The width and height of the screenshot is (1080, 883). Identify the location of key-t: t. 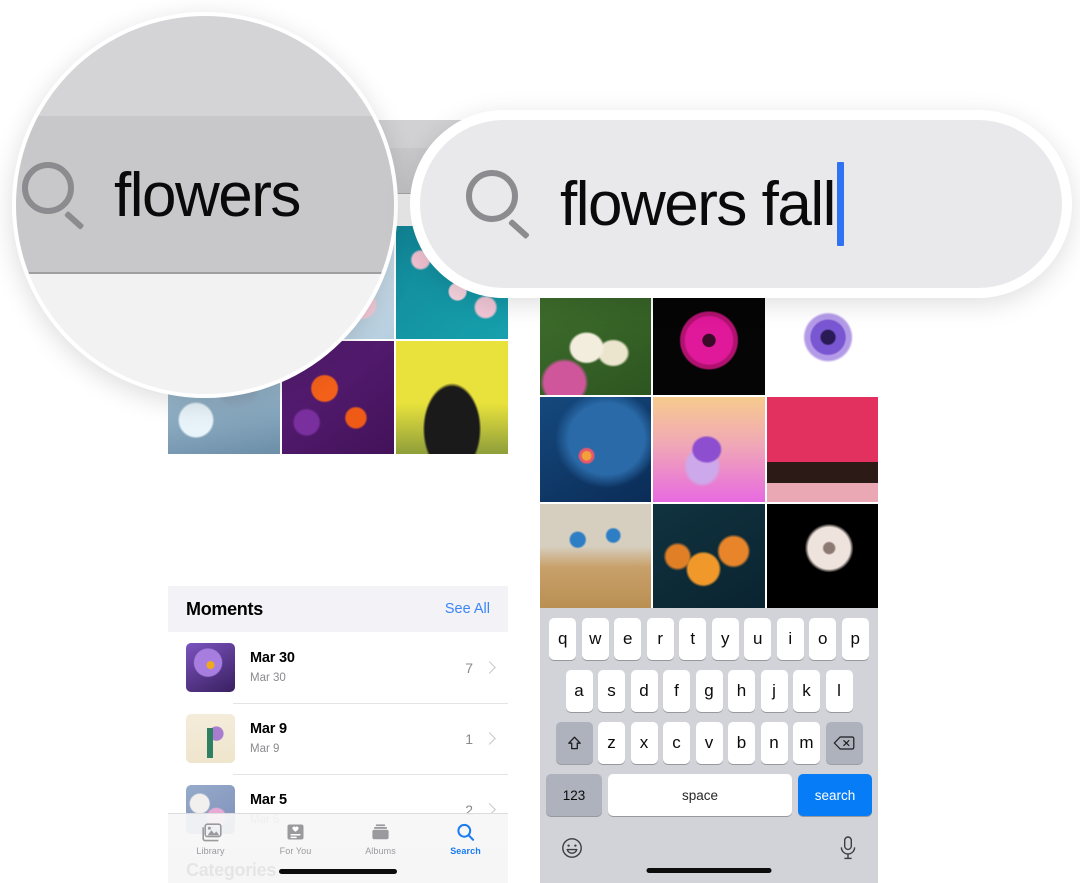
(693, 639).